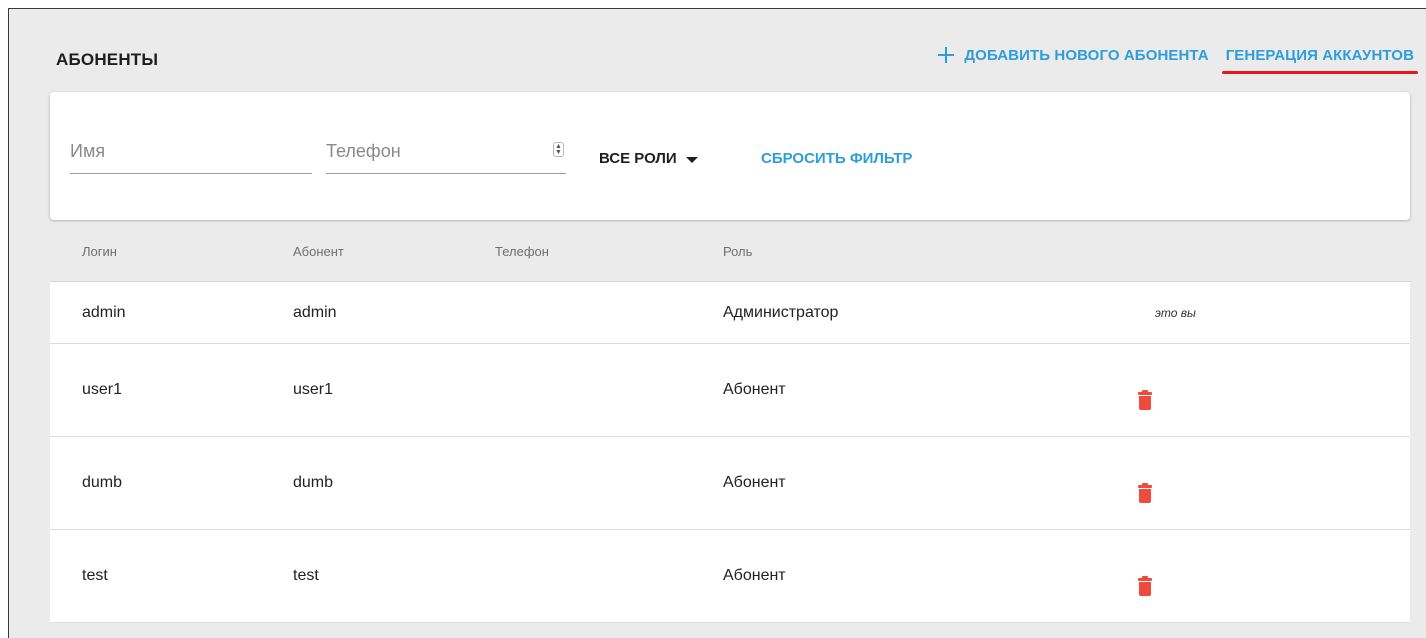  I want to click on phone-filter-field: ▲▼, so click(446, 154).